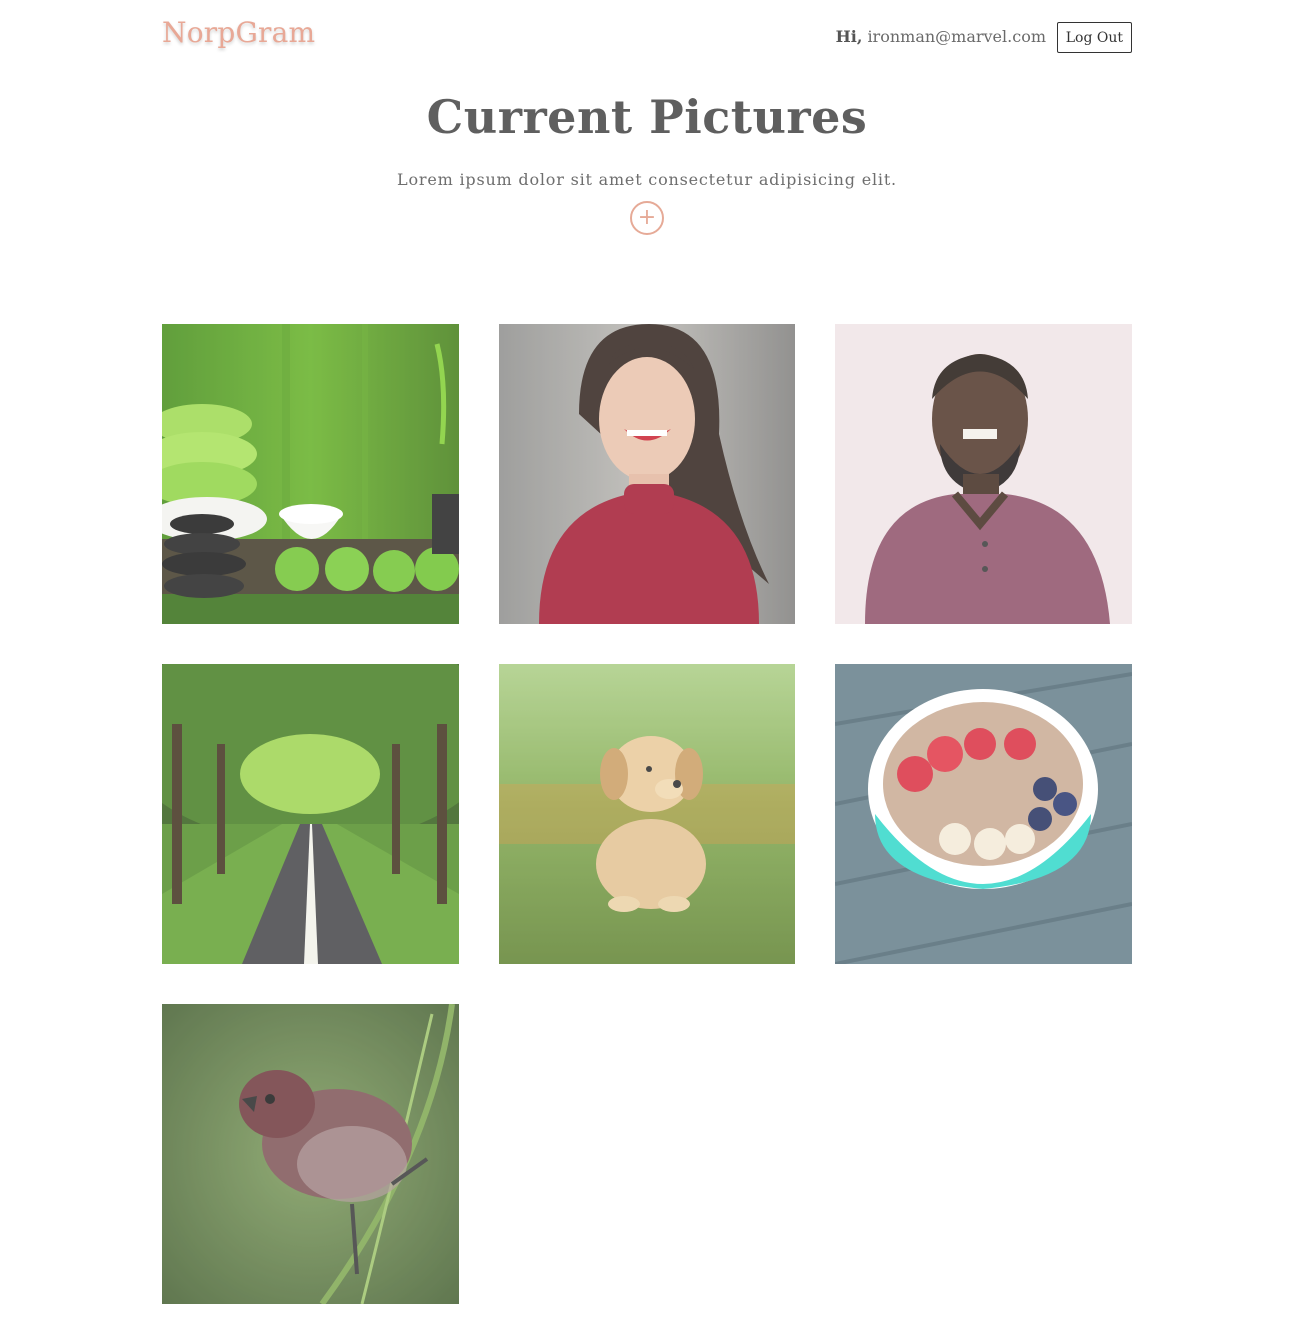  I want to click on spa-stones-image, so click(310, 474).